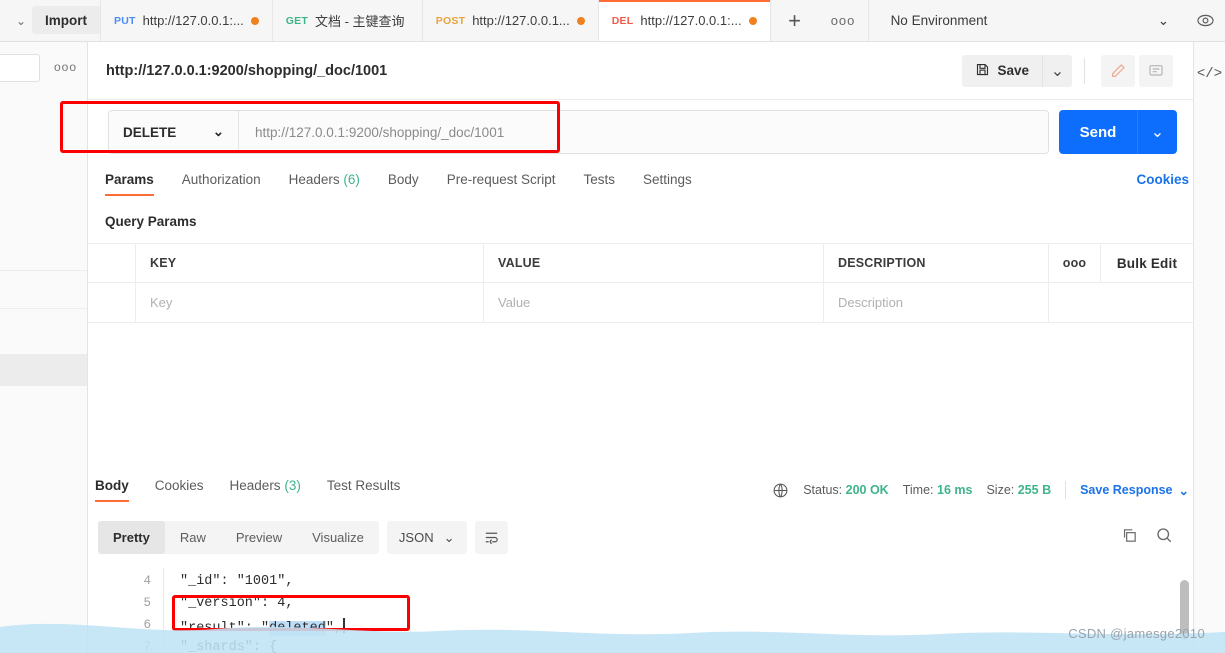 Image resolution: width=1225 pixels, height=653 pixels. Describe the element at coordinates (259, 537) in the screenshot. I see `view-preview: Preview` at that location.